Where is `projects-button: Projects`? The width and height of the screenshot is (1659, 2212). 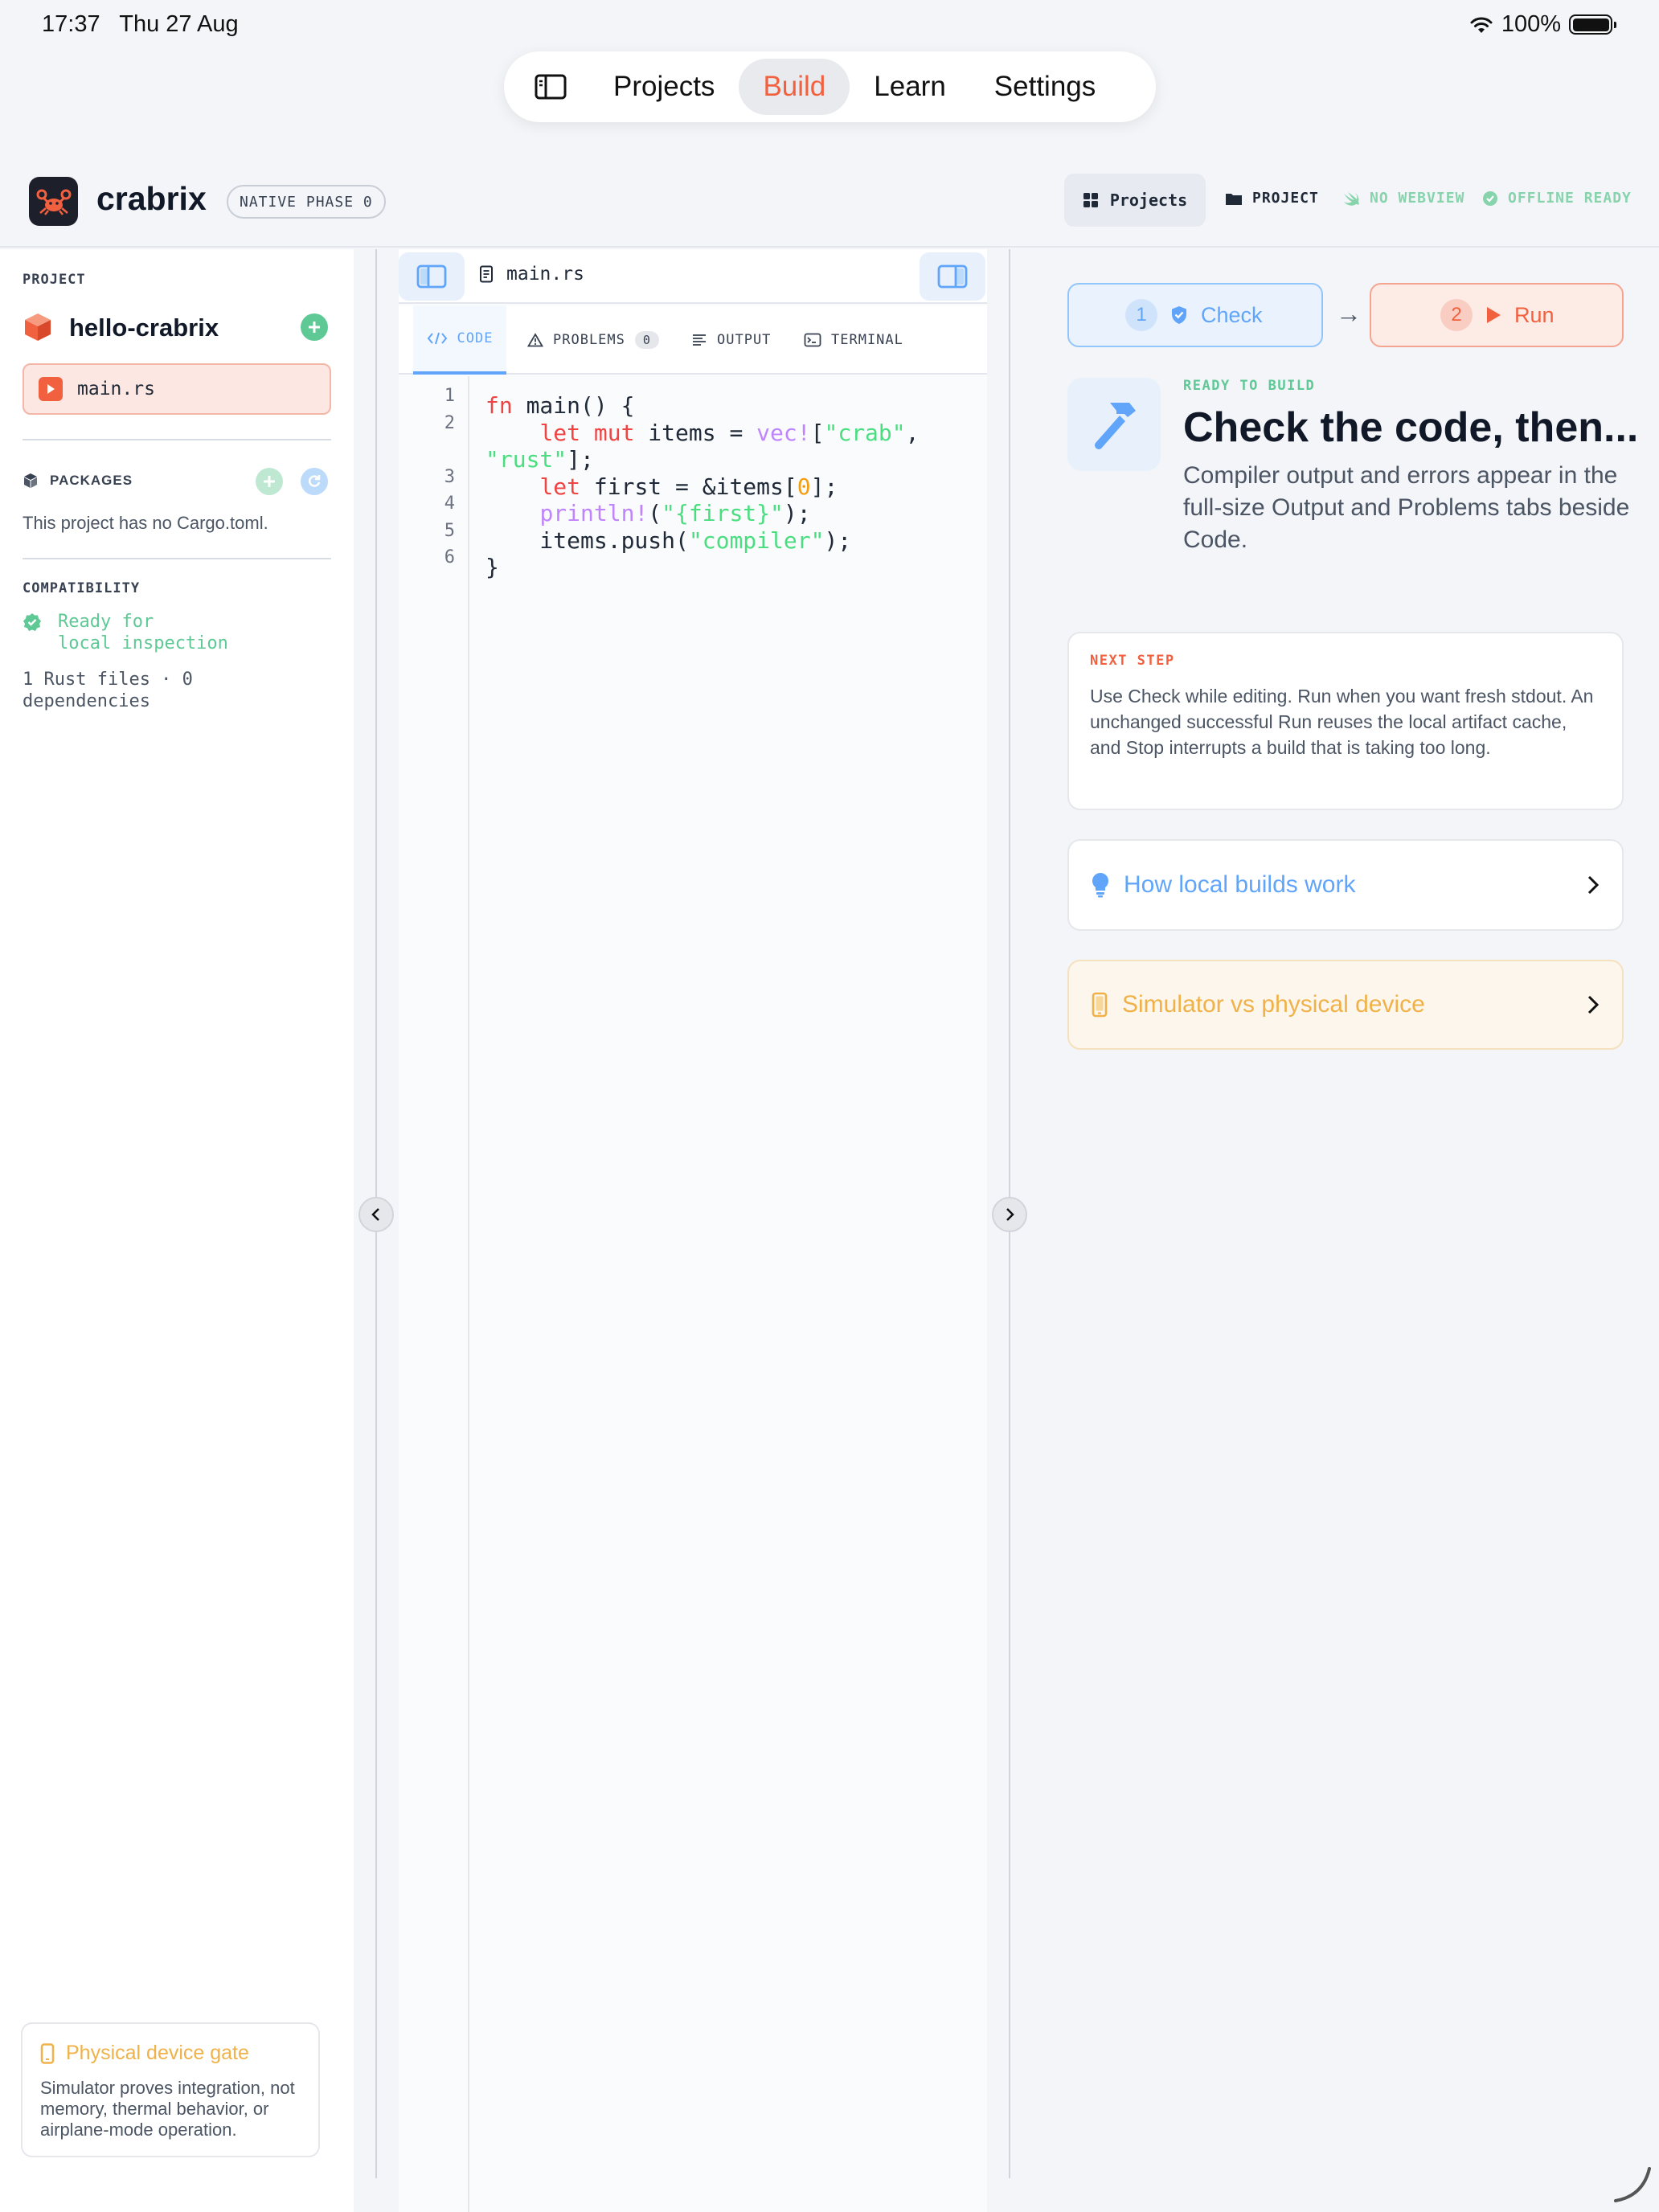 projects-button: Projects is located at coordinates (1135, 200).